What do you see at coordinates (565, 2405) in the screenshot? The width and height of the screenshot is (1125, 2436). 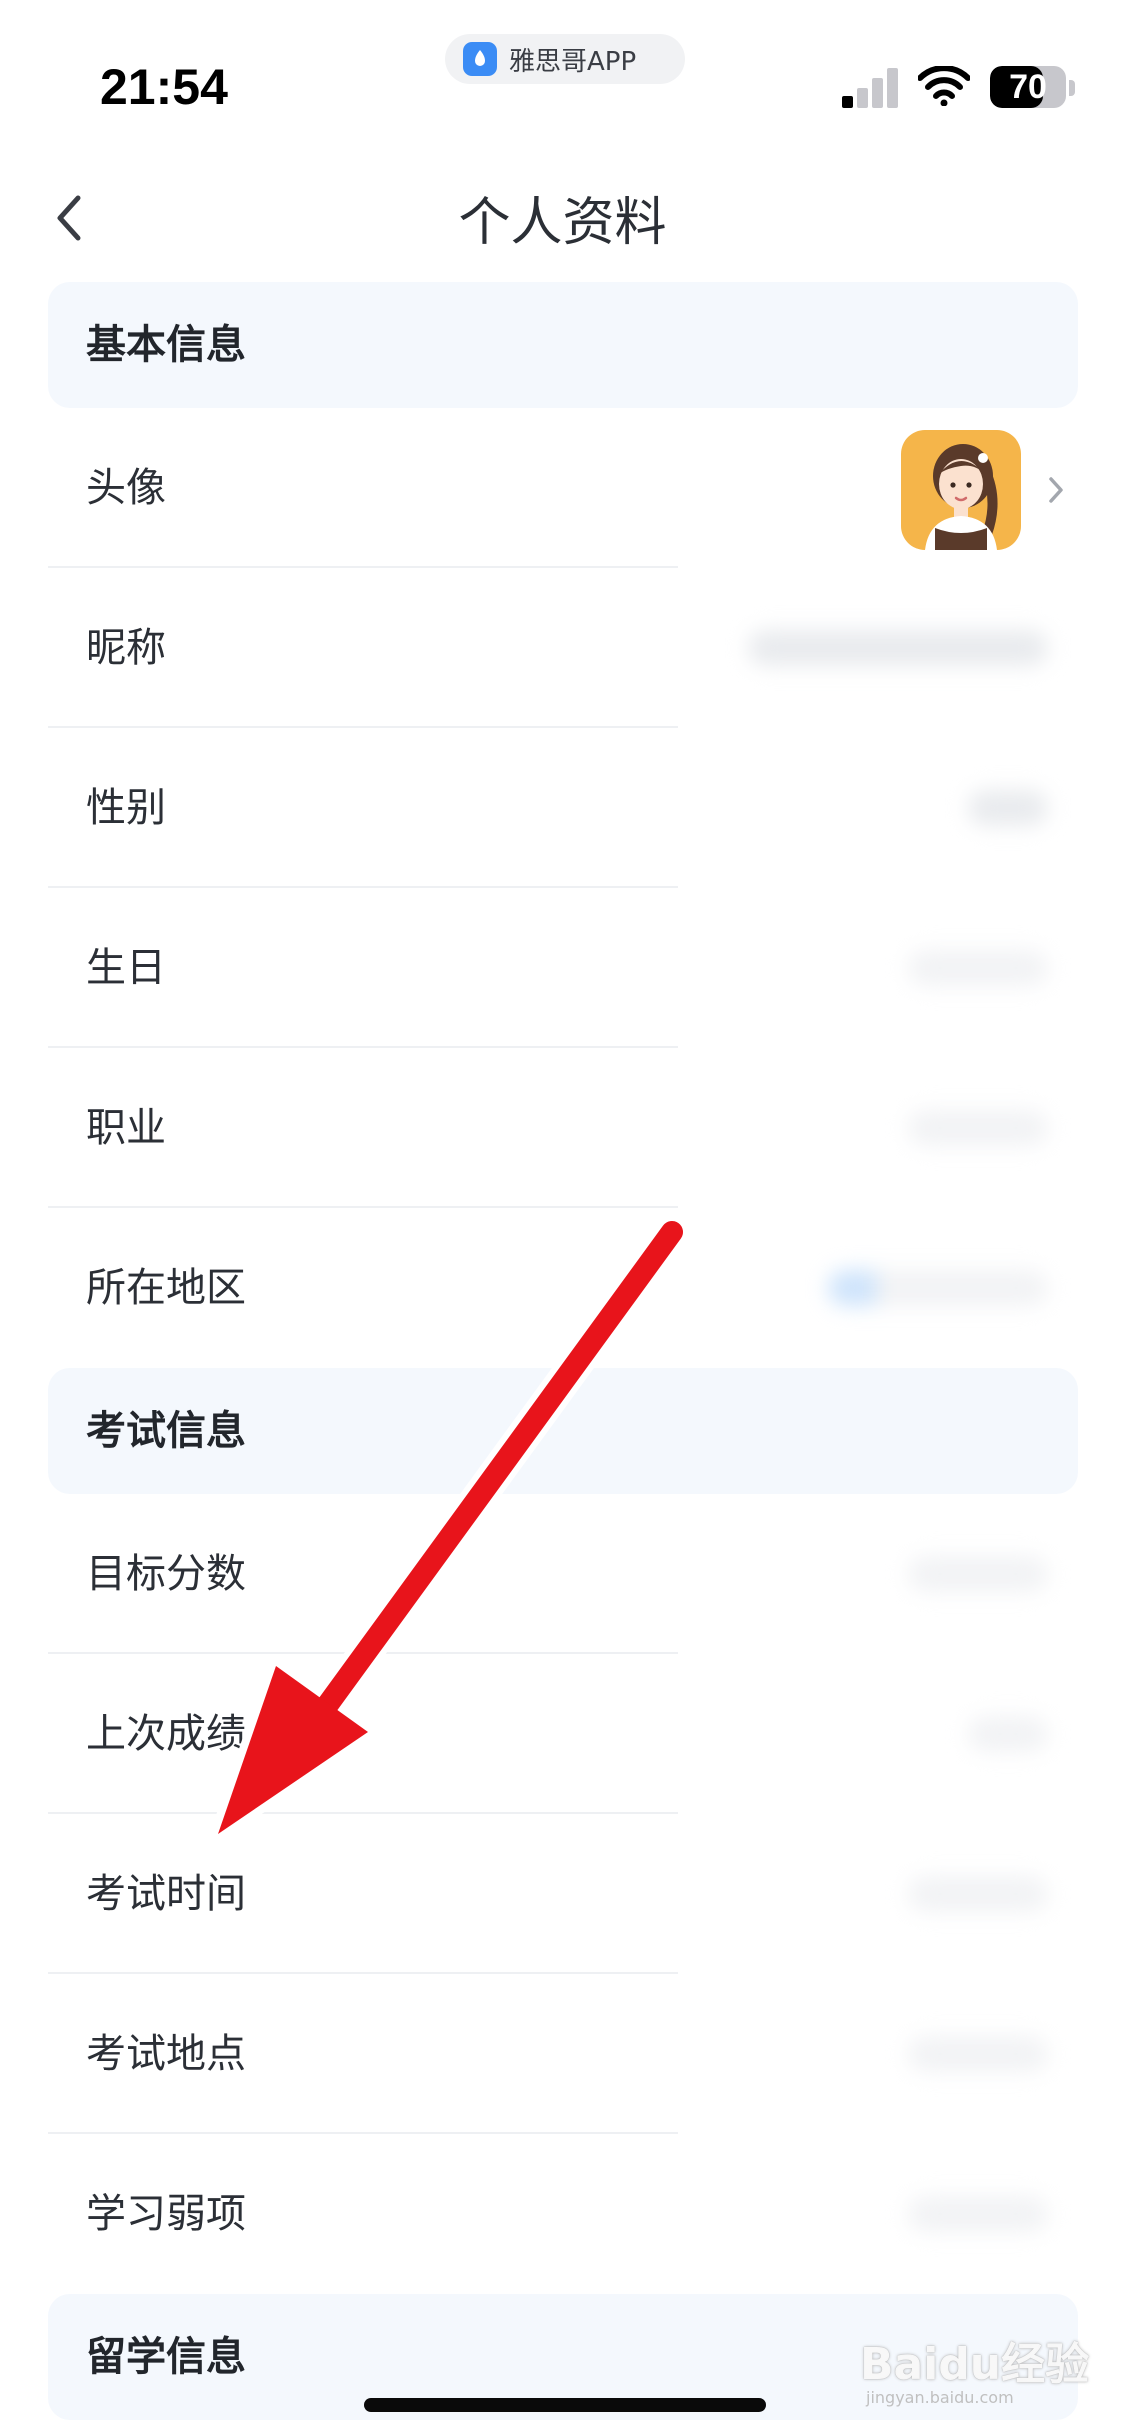 I see `home-indicator` at bounding box center [565, 2405].